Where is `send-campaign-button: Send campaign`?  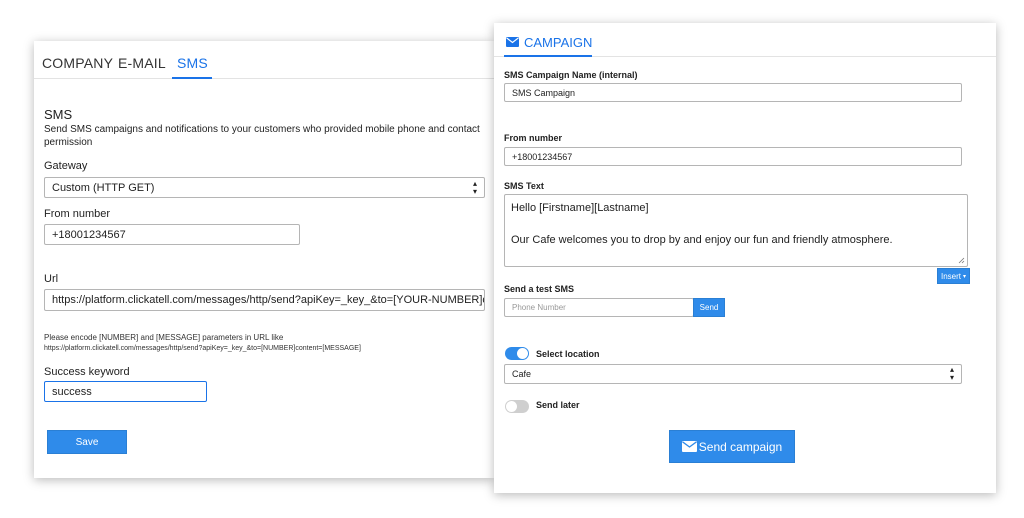
send-campaign-button: Send campaign is located at coordinates (732, 446).